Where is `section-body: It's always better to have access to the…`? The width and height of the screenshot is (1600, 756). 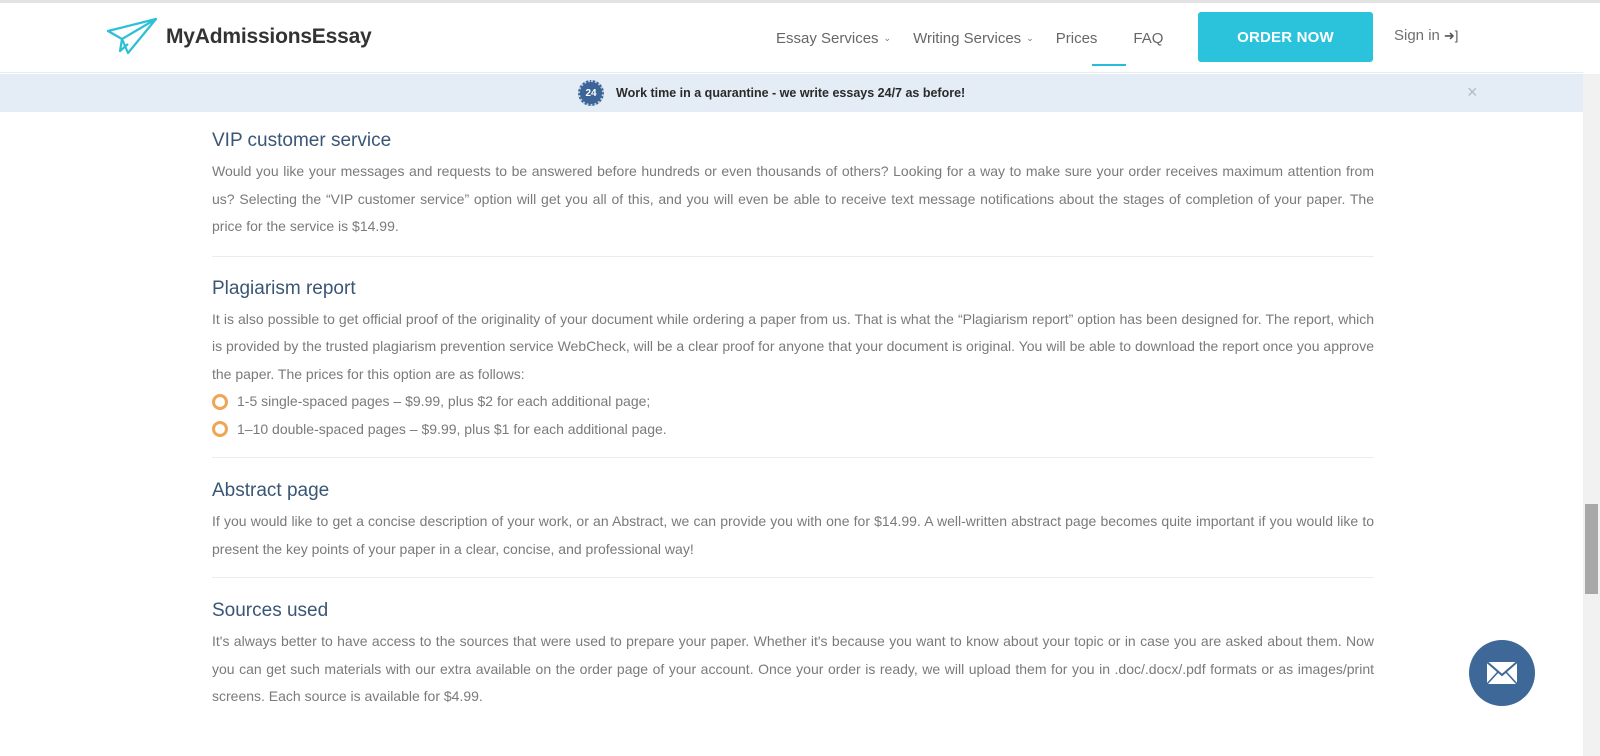 section-body: It's always better to have access to the… is located at coordinates (793, 668).